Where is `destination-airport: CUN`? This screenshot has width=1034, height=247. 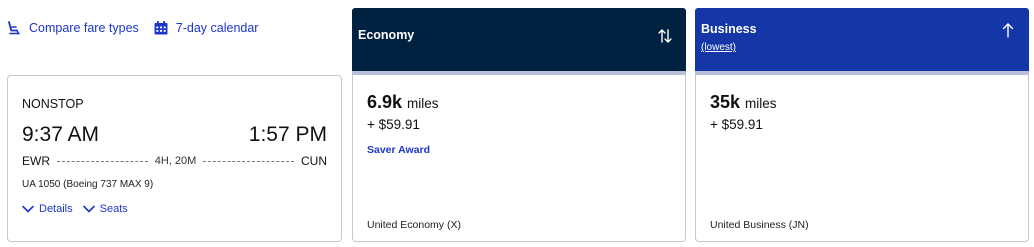
destination-airport: CUN is located at coordinates (314, 161).